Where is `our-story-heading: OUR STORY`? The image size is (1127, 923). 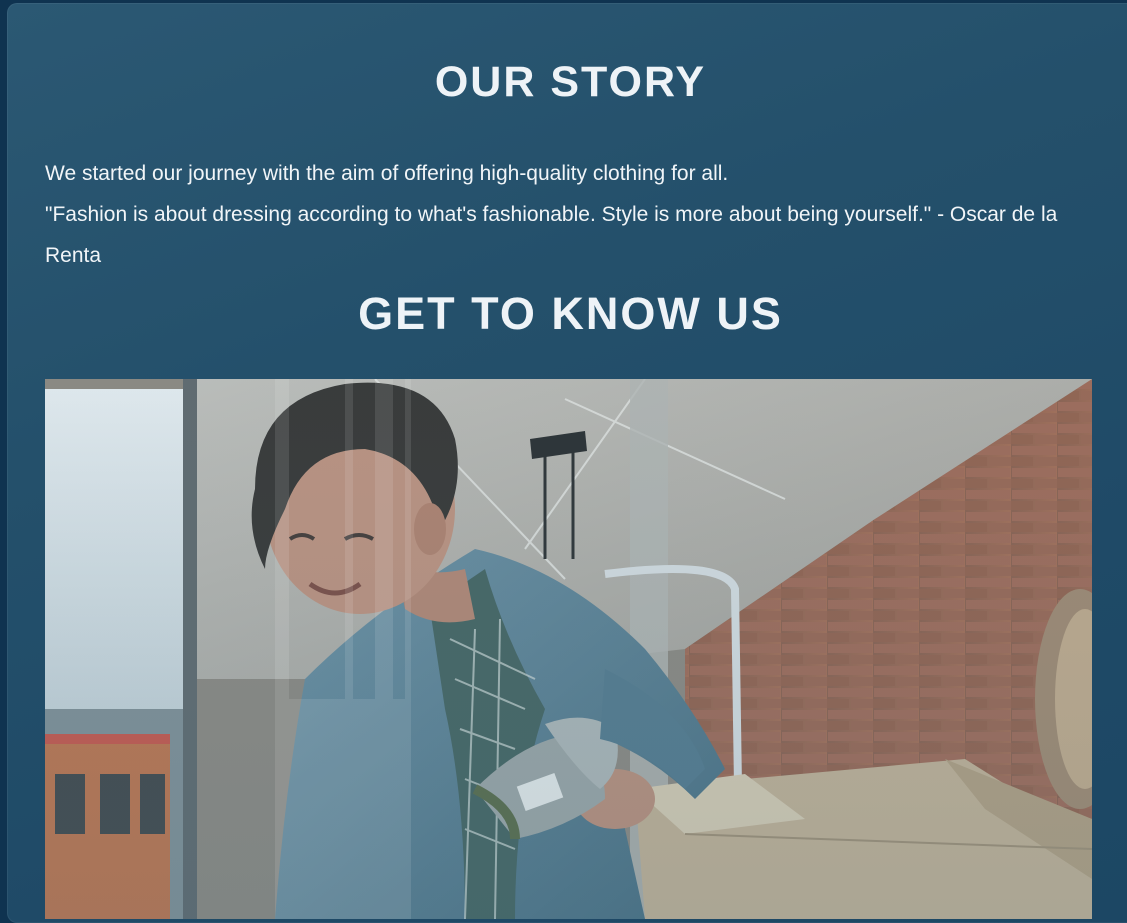 our-story-heading: OUR STORY is located at coordinates (570, 82).